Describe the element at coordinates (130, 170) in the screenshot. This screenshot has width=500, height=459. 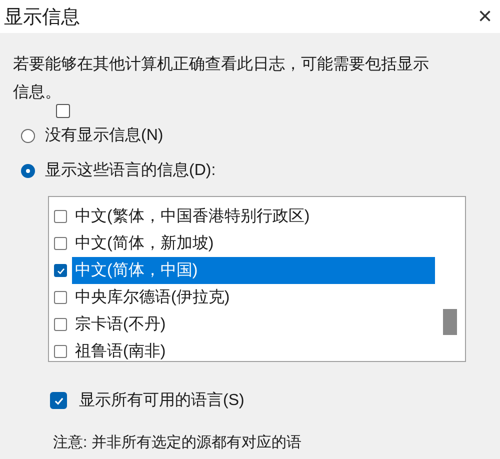
I see `radio-label: 显示这些语言的信息(D):` at that location.